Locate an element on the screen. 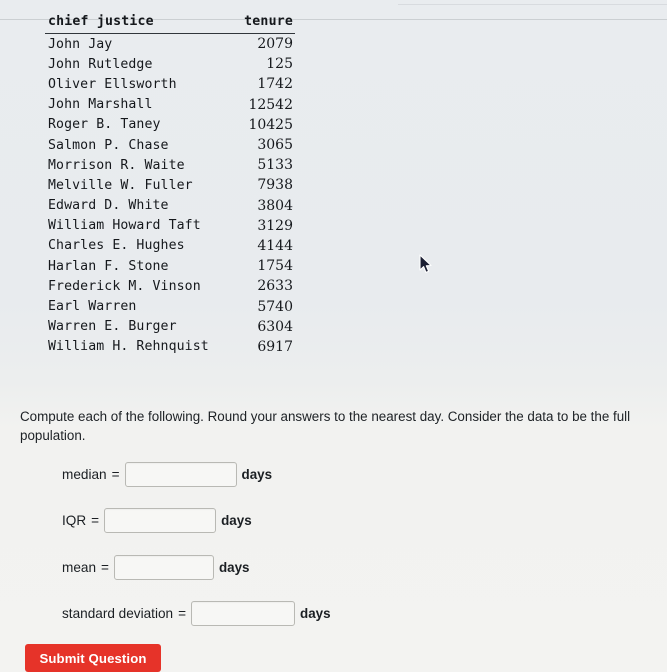 The height and width of the screenshot is (672, 667). table-row: Charles E. Hughes 4144 is located at coordinates (170, 246).